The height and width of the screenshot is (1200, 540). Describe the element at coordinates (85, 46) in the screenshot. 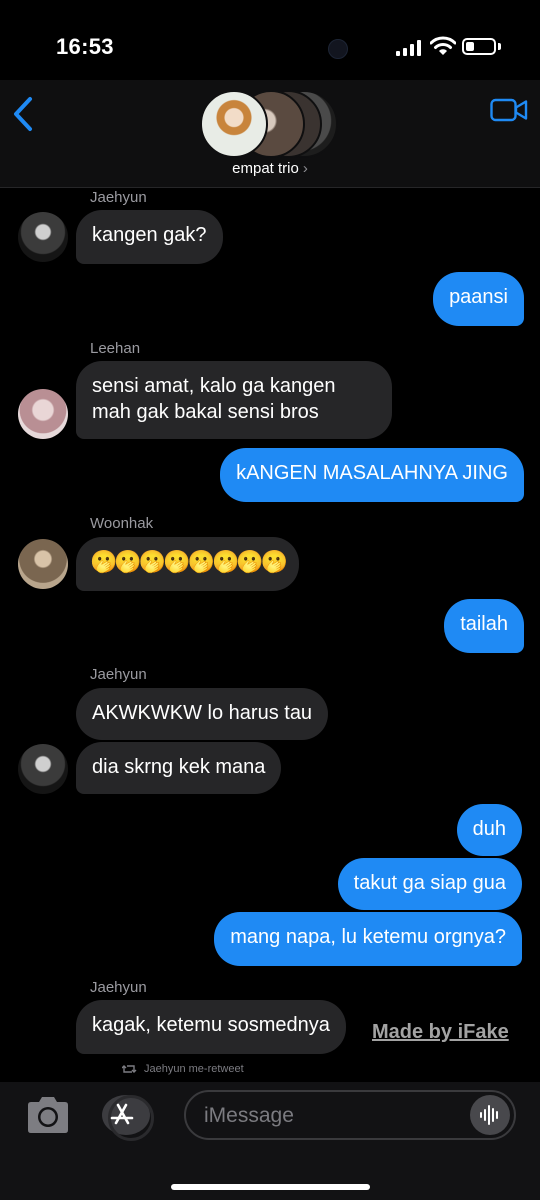

I see `status-time: 16:53` at that location.